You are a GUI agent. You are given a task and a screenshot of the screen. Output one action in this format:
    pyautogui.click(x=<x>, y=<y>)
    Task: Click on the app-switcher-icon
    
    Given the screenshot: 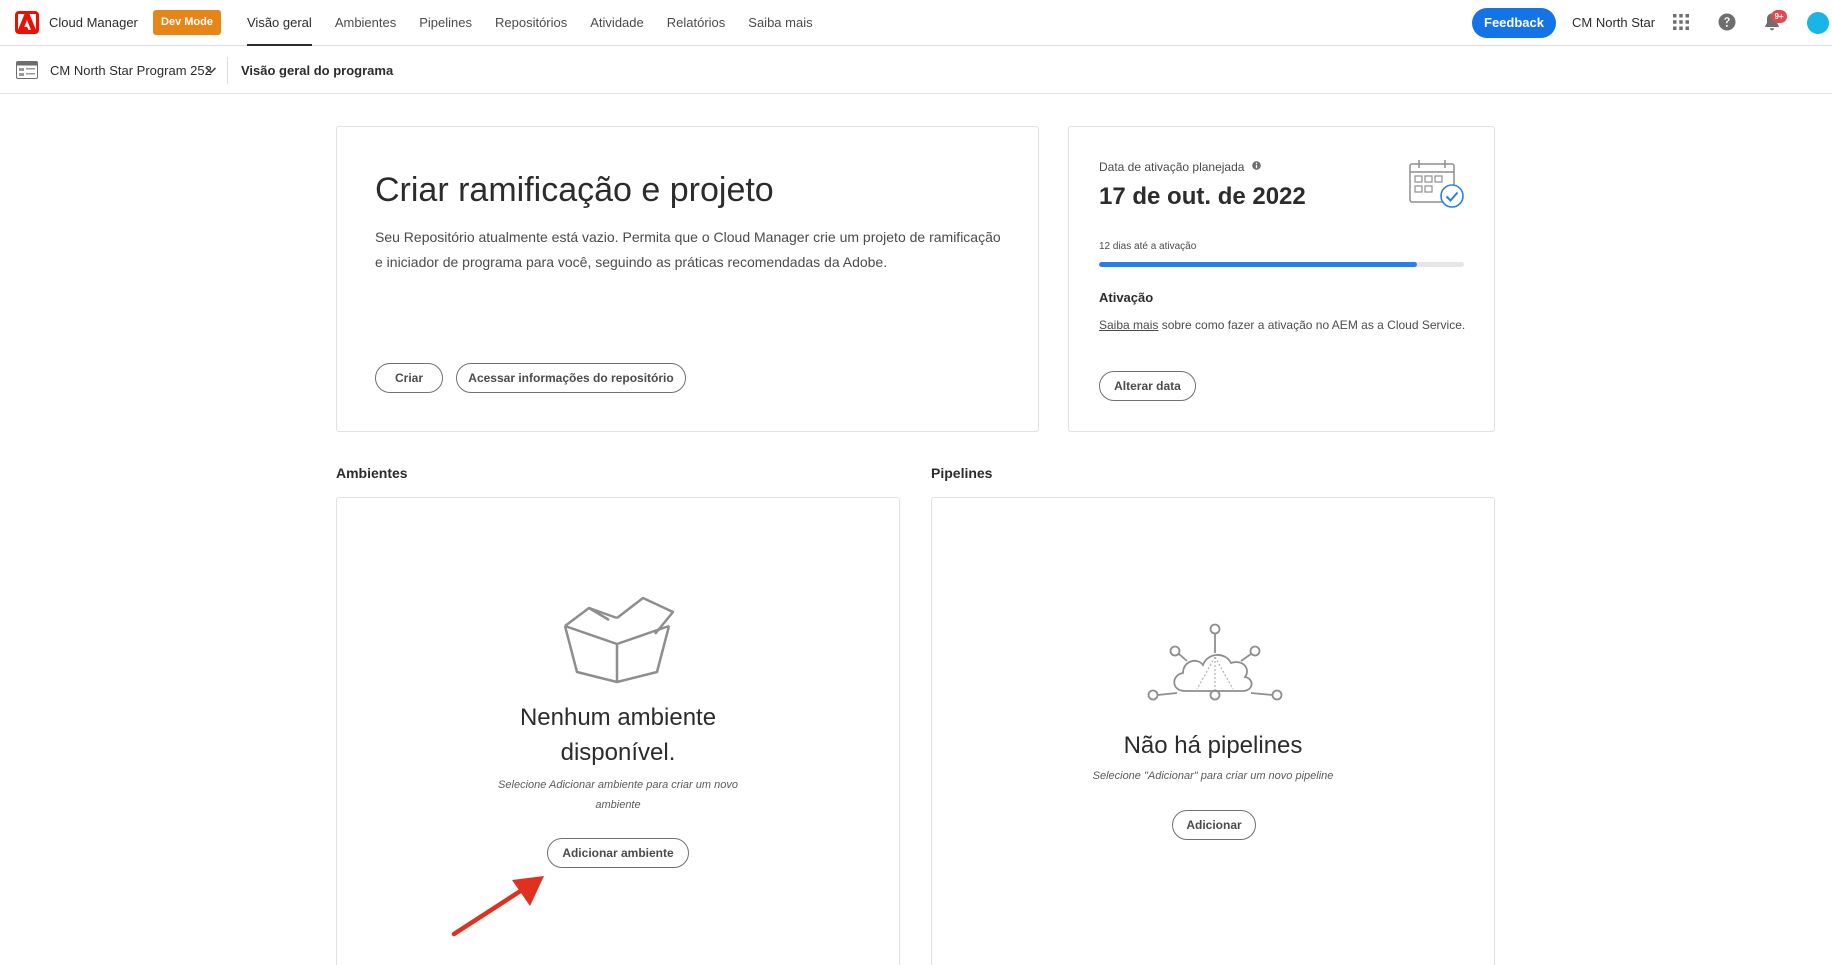 What is the action you would take?
    pyautogui.click(x=1681, y=22)
    